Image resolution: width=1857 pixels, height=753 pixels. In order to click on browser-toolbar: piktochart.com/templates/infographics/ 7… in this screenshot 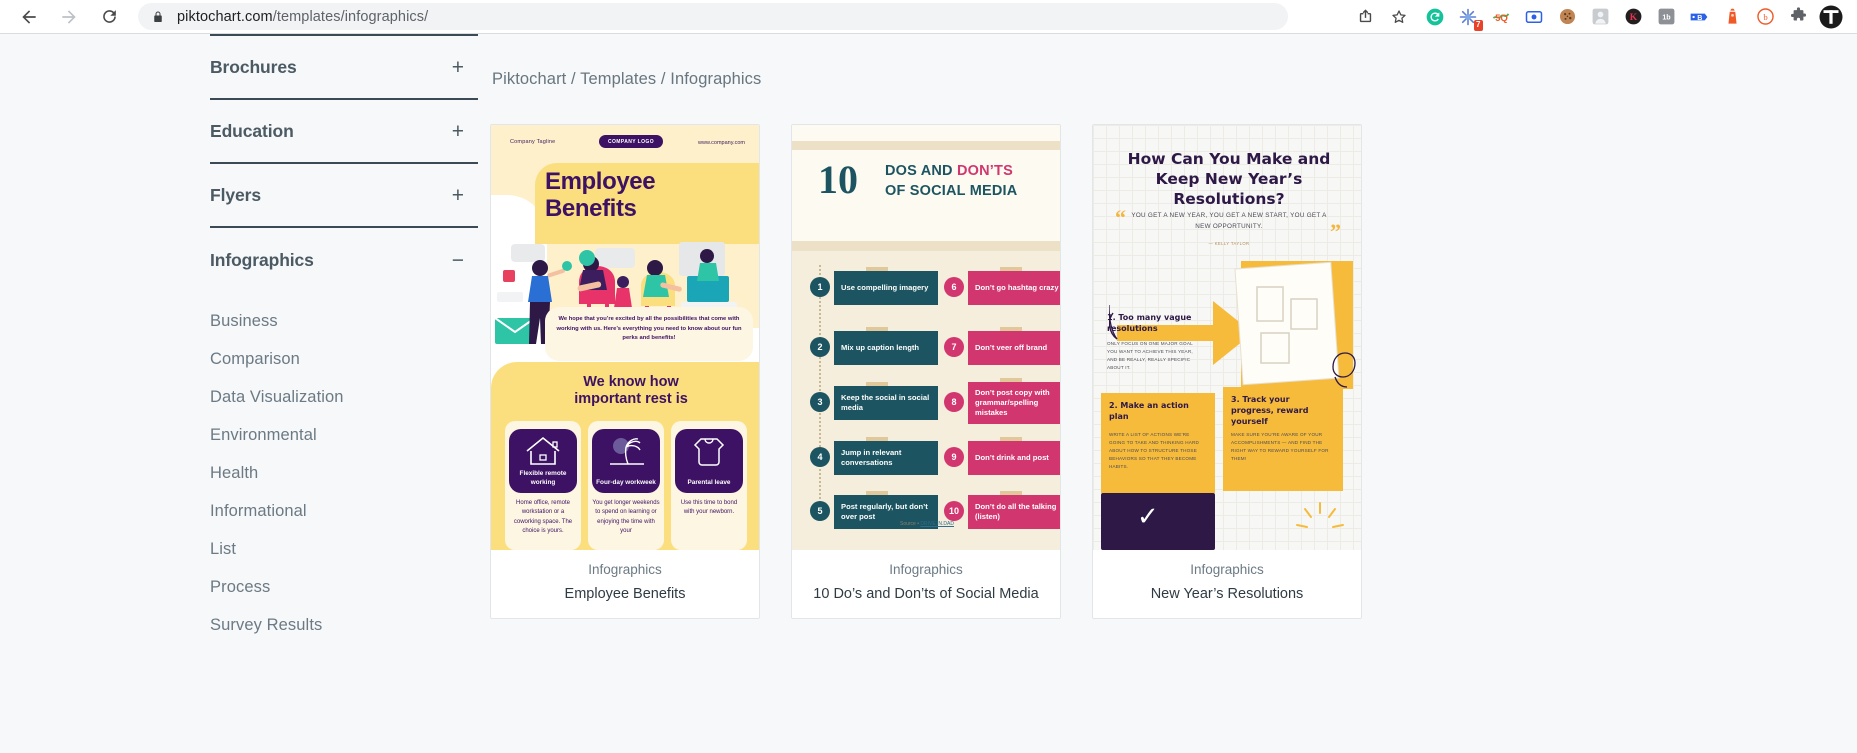, I will do `click(928, 16)`.